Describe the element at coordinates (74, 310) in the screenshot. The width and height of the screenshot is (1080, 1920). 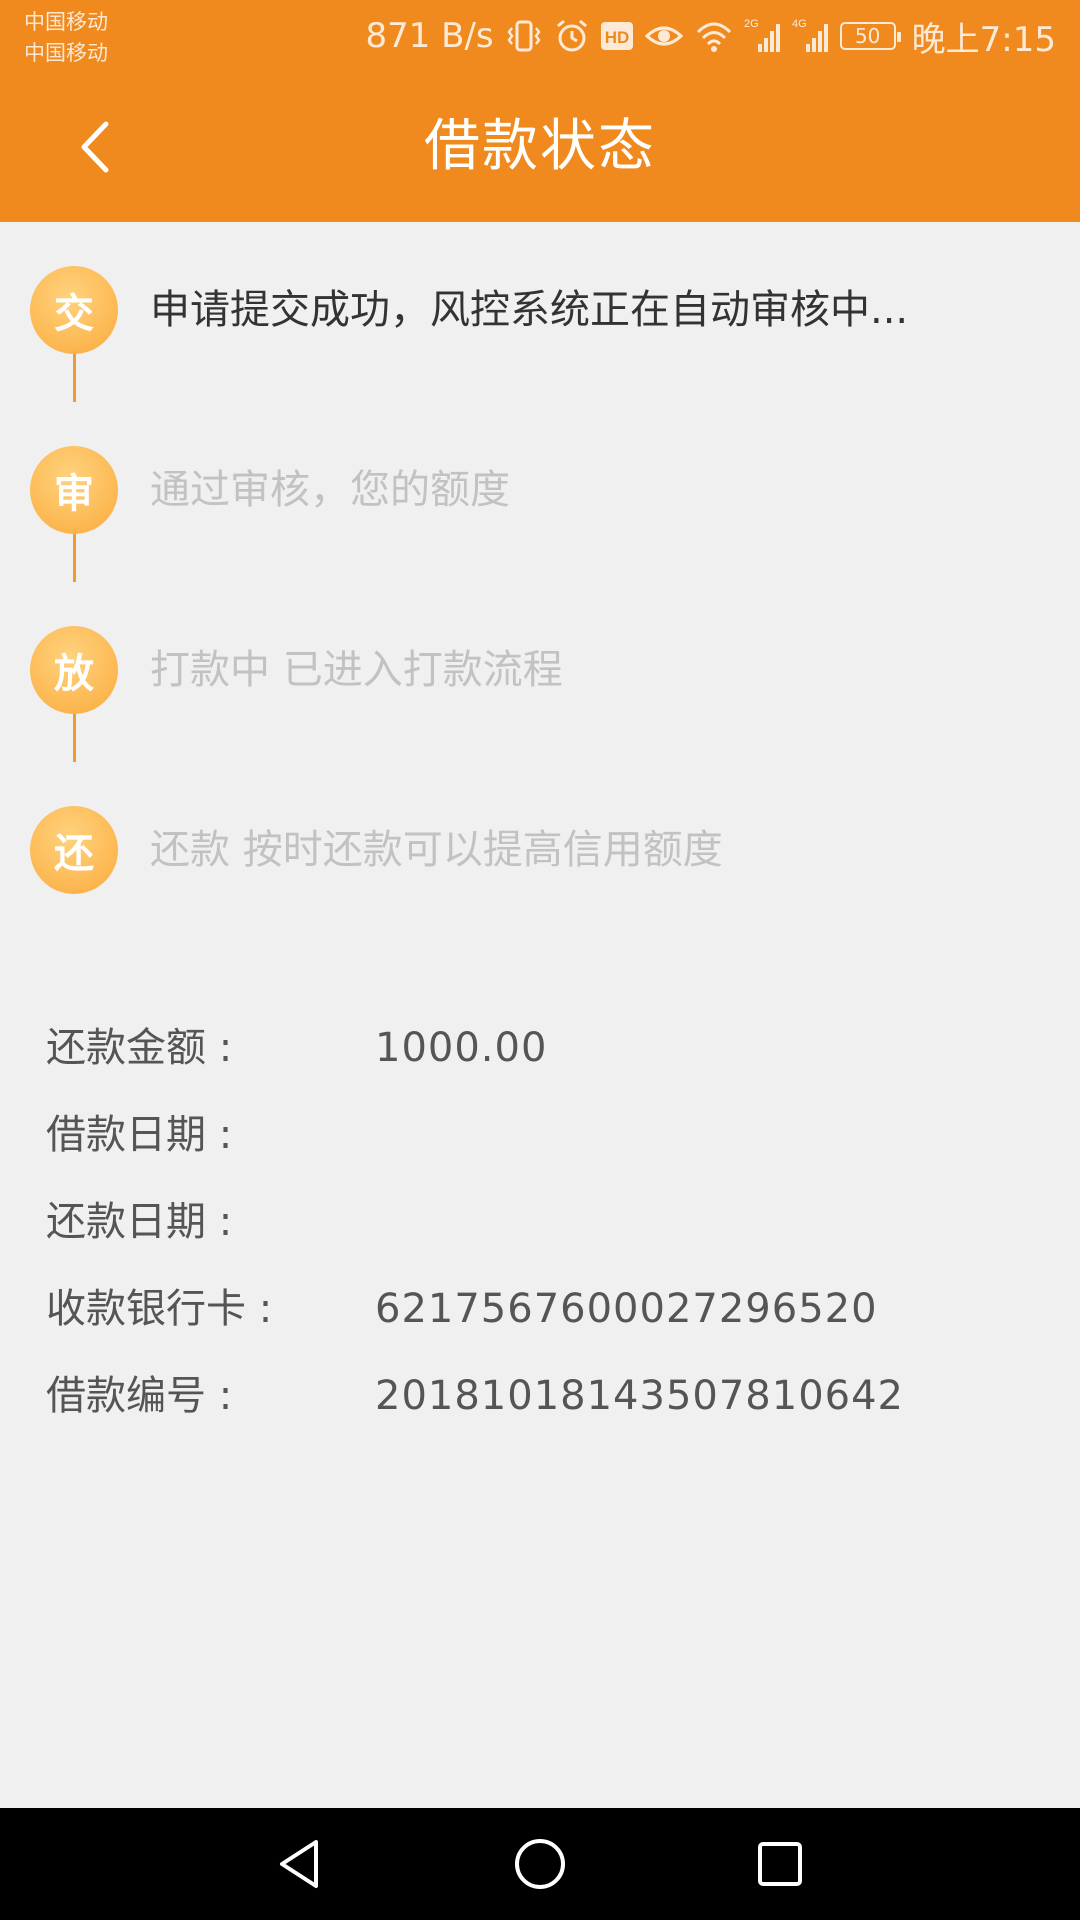
I see `step-badge: 交` at that location.